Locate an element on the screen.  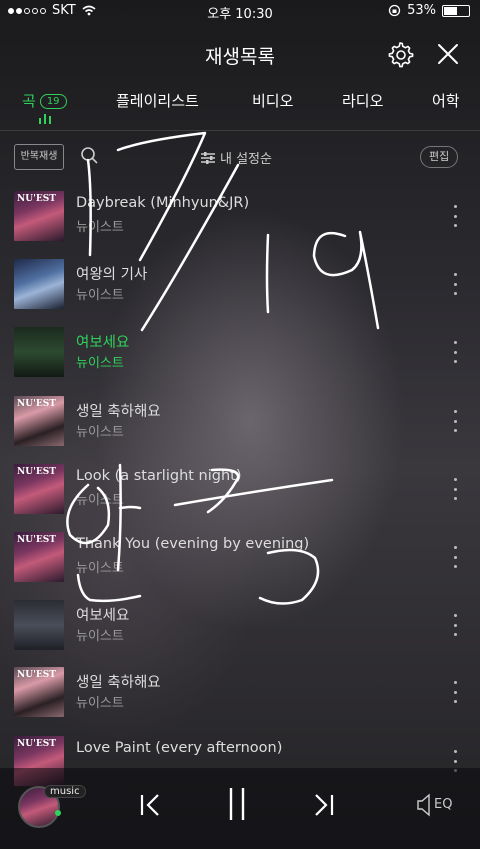
equalizer-button: EQ is located at coordinates (436, 805).